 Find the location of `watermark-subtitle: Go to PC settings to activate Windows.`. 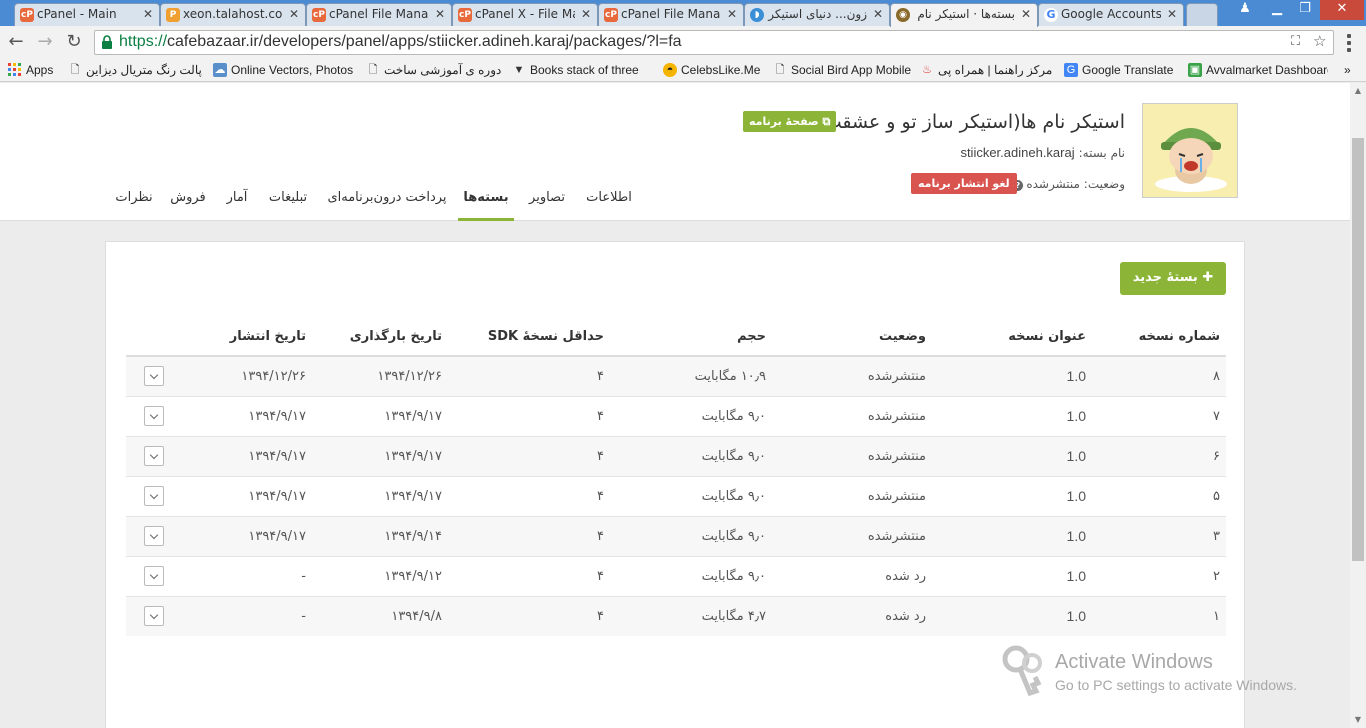

watermark-subtitle: Go to PC settings to activate Windows. is located at coordinates (1176, 685).